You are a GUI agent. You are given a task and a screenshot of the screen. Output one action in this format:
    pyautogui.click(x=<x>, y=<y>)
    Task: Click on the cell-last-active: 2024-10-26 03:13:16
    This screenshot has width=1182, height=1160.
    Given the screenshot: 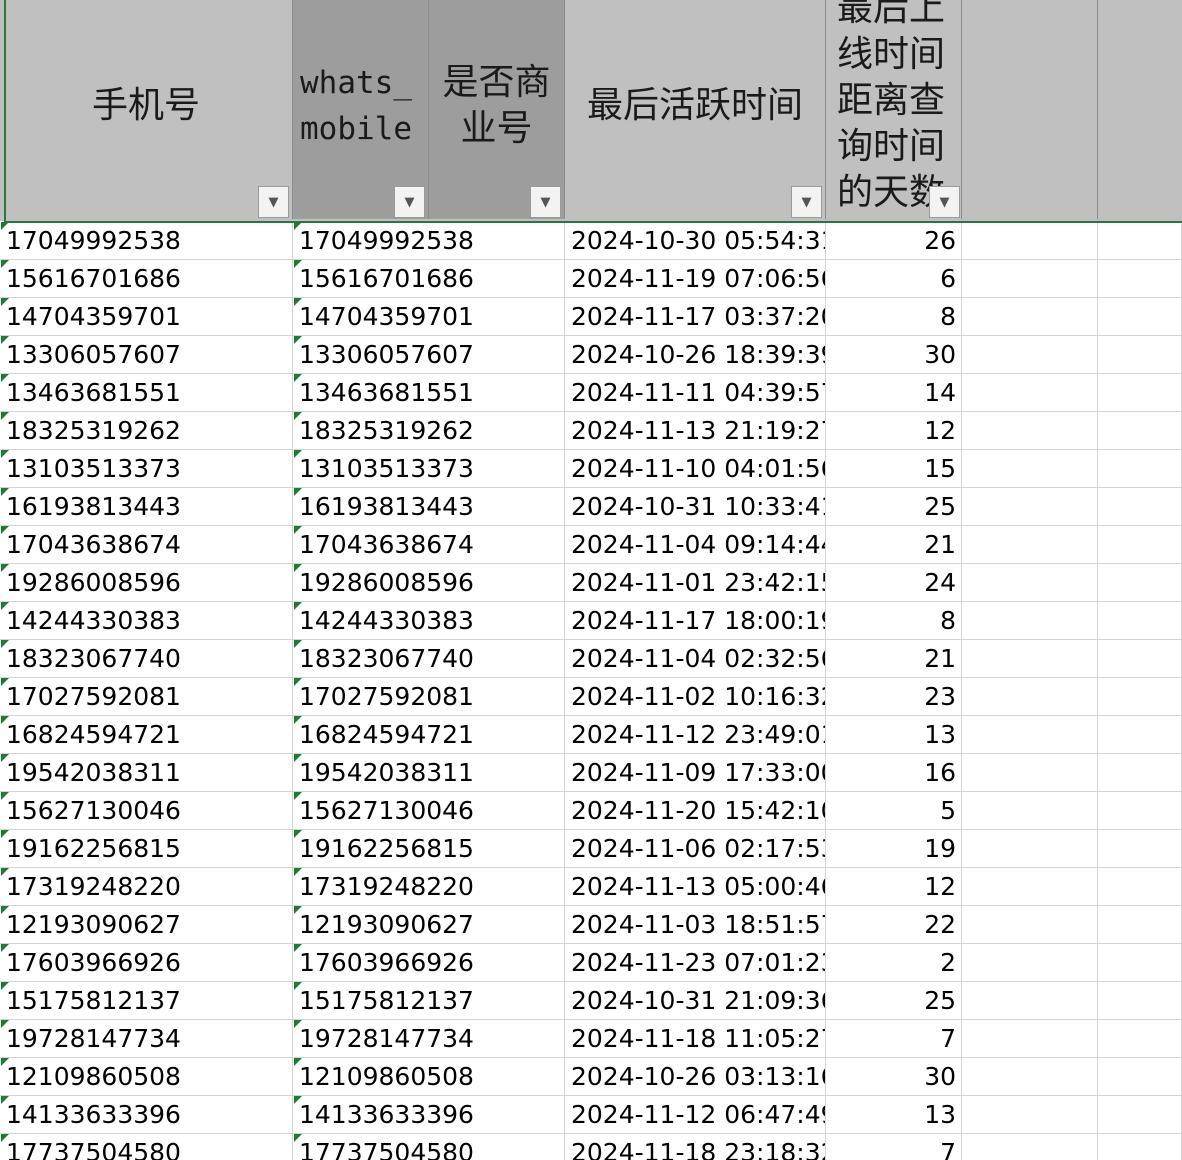 What is the action you would take?
    pyautogui.click(x=695, y=1077)
    